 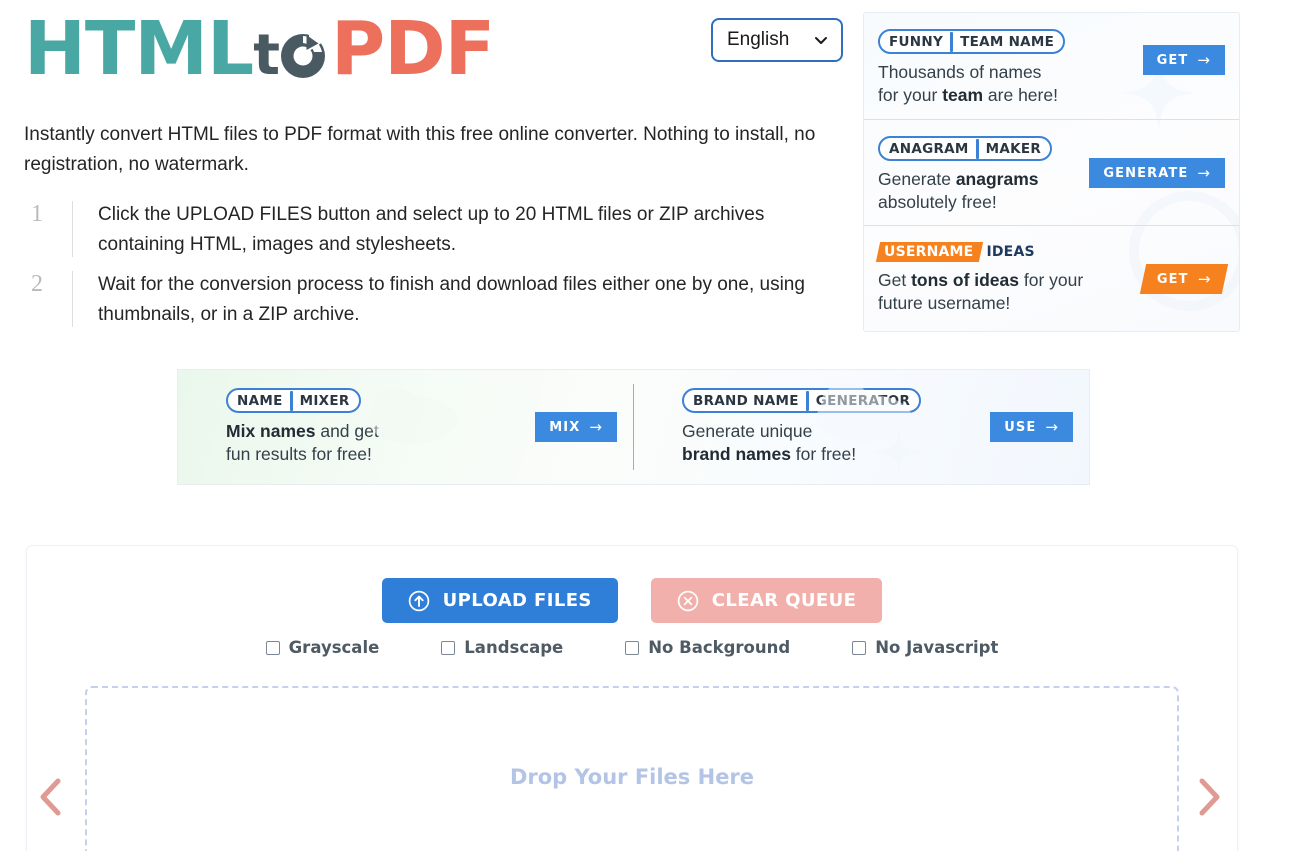 What do you see at coordinates (139, 49) in the screenshot?
I see `logo-html-text: HTML` at bounding box center [139, 49].